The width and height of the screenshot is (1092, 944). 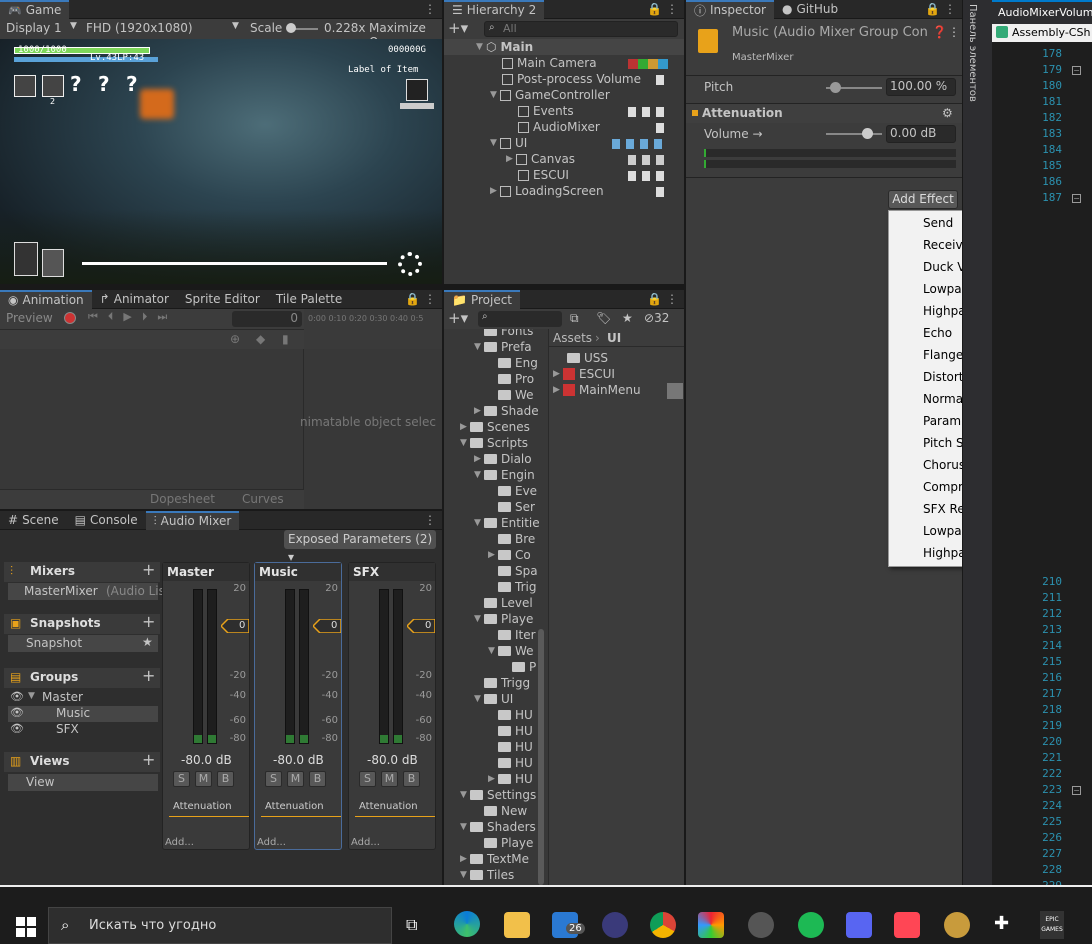 I want to click on asset-item: USS, so click(x=587, y=358).